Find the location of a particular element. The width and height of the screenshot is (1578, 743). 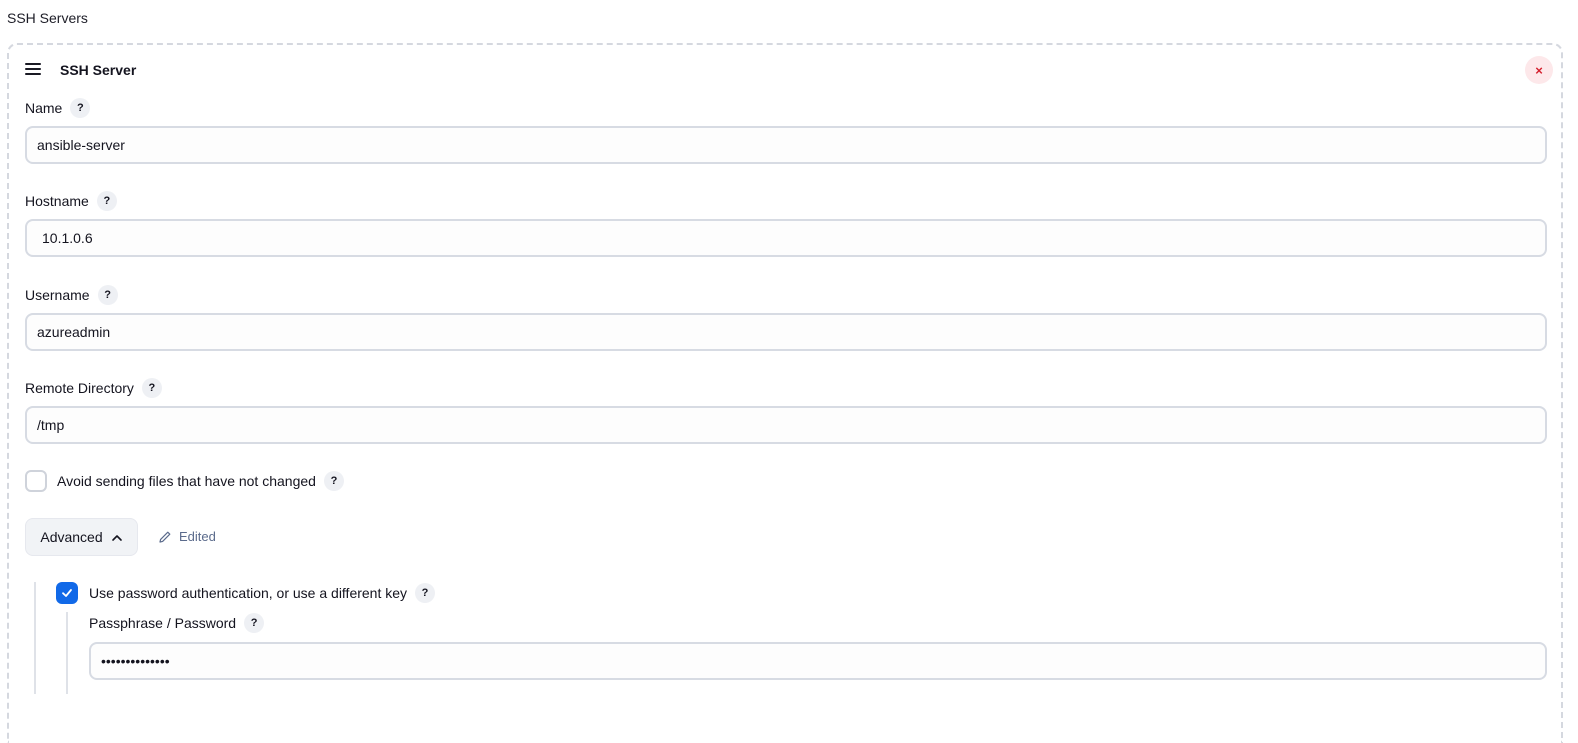

advanced-button: Advanced is located at coordinates (81, 537).